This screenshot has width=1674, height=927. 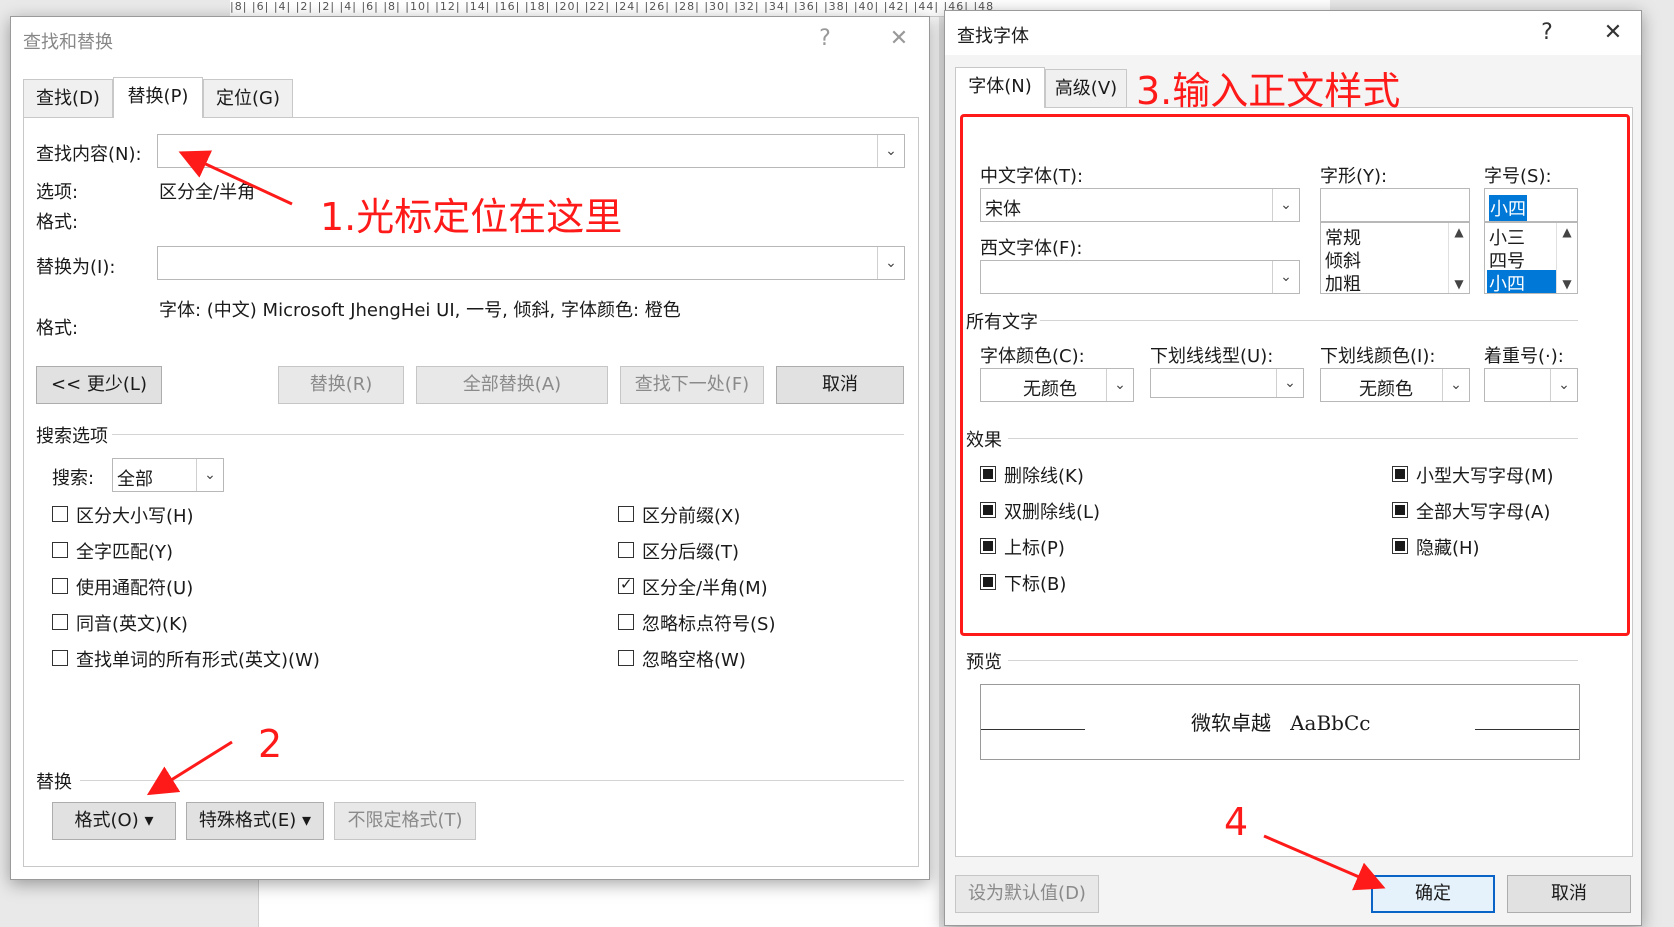 What do you see at coordinates (235, 178) in the screenshot?
I see `arrow-step1` at bounding box center [235, 178].